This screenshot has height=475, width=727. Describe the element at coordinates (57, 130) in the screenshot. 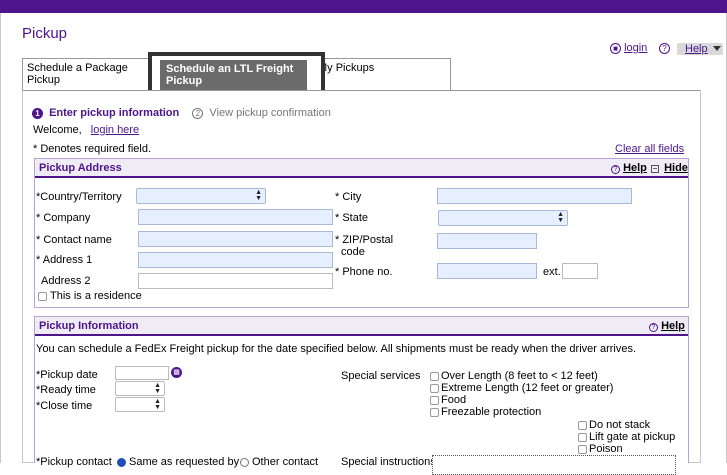

I see `welcome-text: Welcome,` at that location.